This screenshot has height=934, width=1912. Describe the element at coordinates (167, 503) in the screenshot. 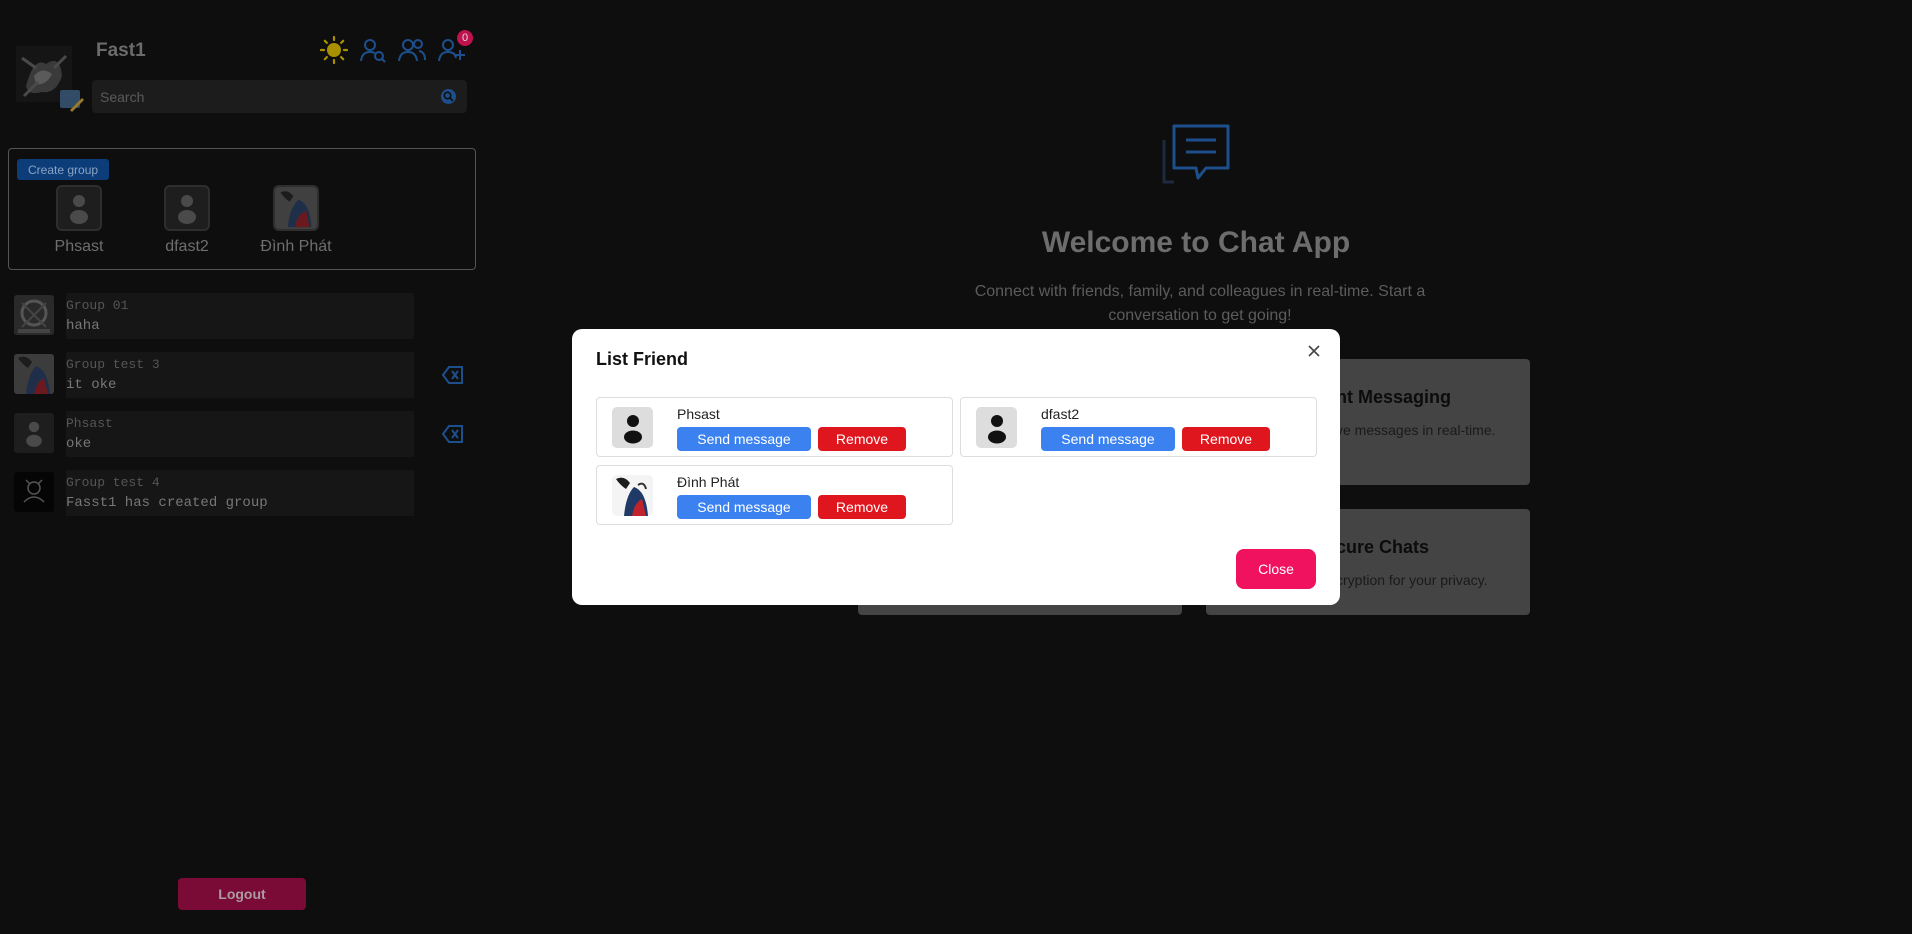

I see `conversation-last-message: Fasst1 has created group` at that location.